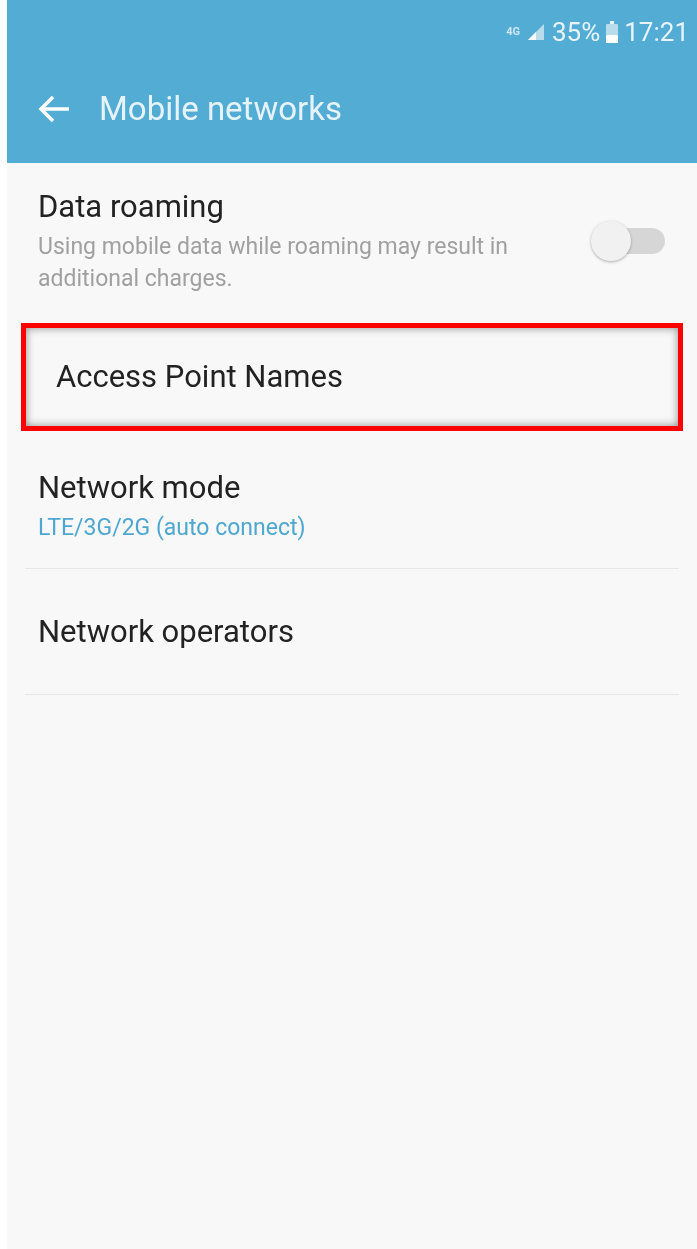 This screenshot has width=697, height=1249. I want to click on setting-item: Data roaming Using mobile data while roaming may result in additional charges., so click(352, 248).